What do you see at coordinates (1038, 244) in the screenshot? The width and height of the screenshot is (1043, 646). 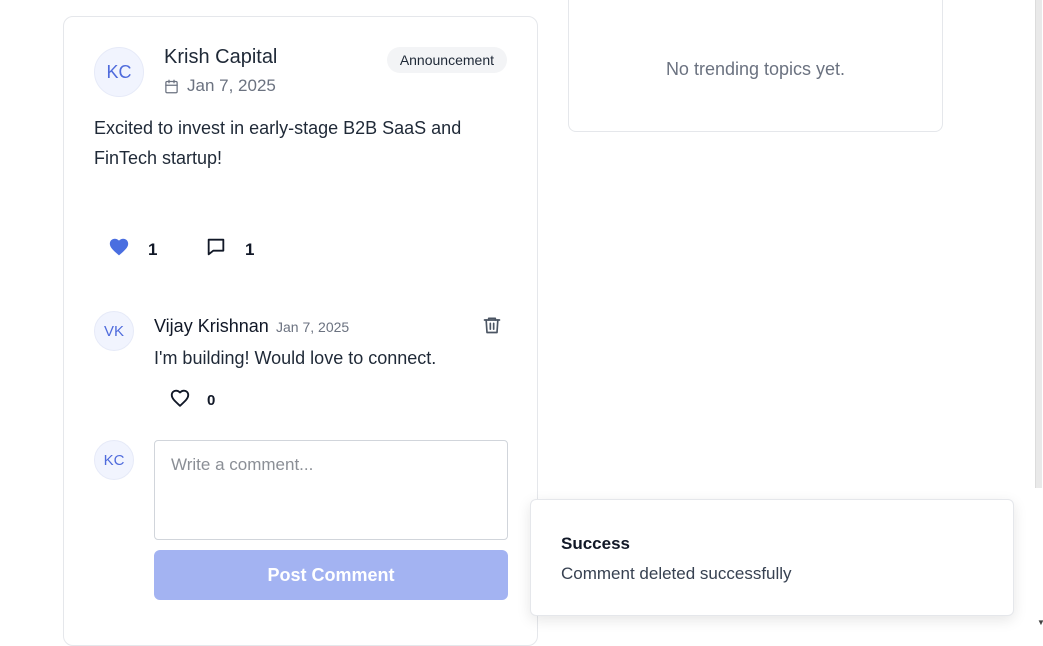 I see `scrollbar-thumb` at bounding box center [1038, 244].